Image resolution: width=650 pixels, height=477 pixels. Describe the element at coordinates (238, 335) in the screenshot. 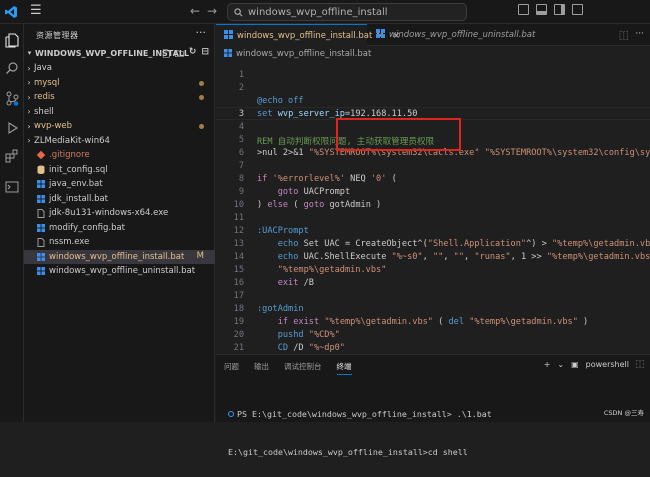

I see `line-number: 20` at that location.